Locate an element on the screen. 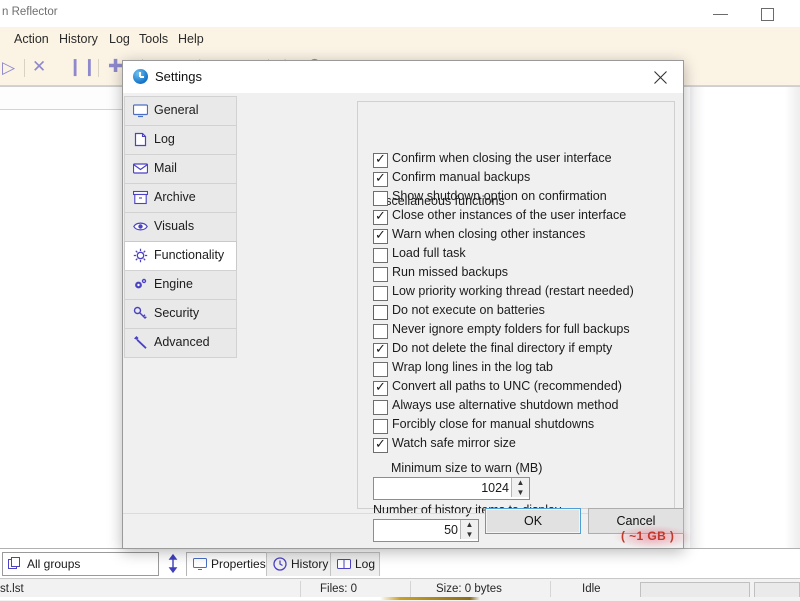  close-button is located at coordinates (661, 77).